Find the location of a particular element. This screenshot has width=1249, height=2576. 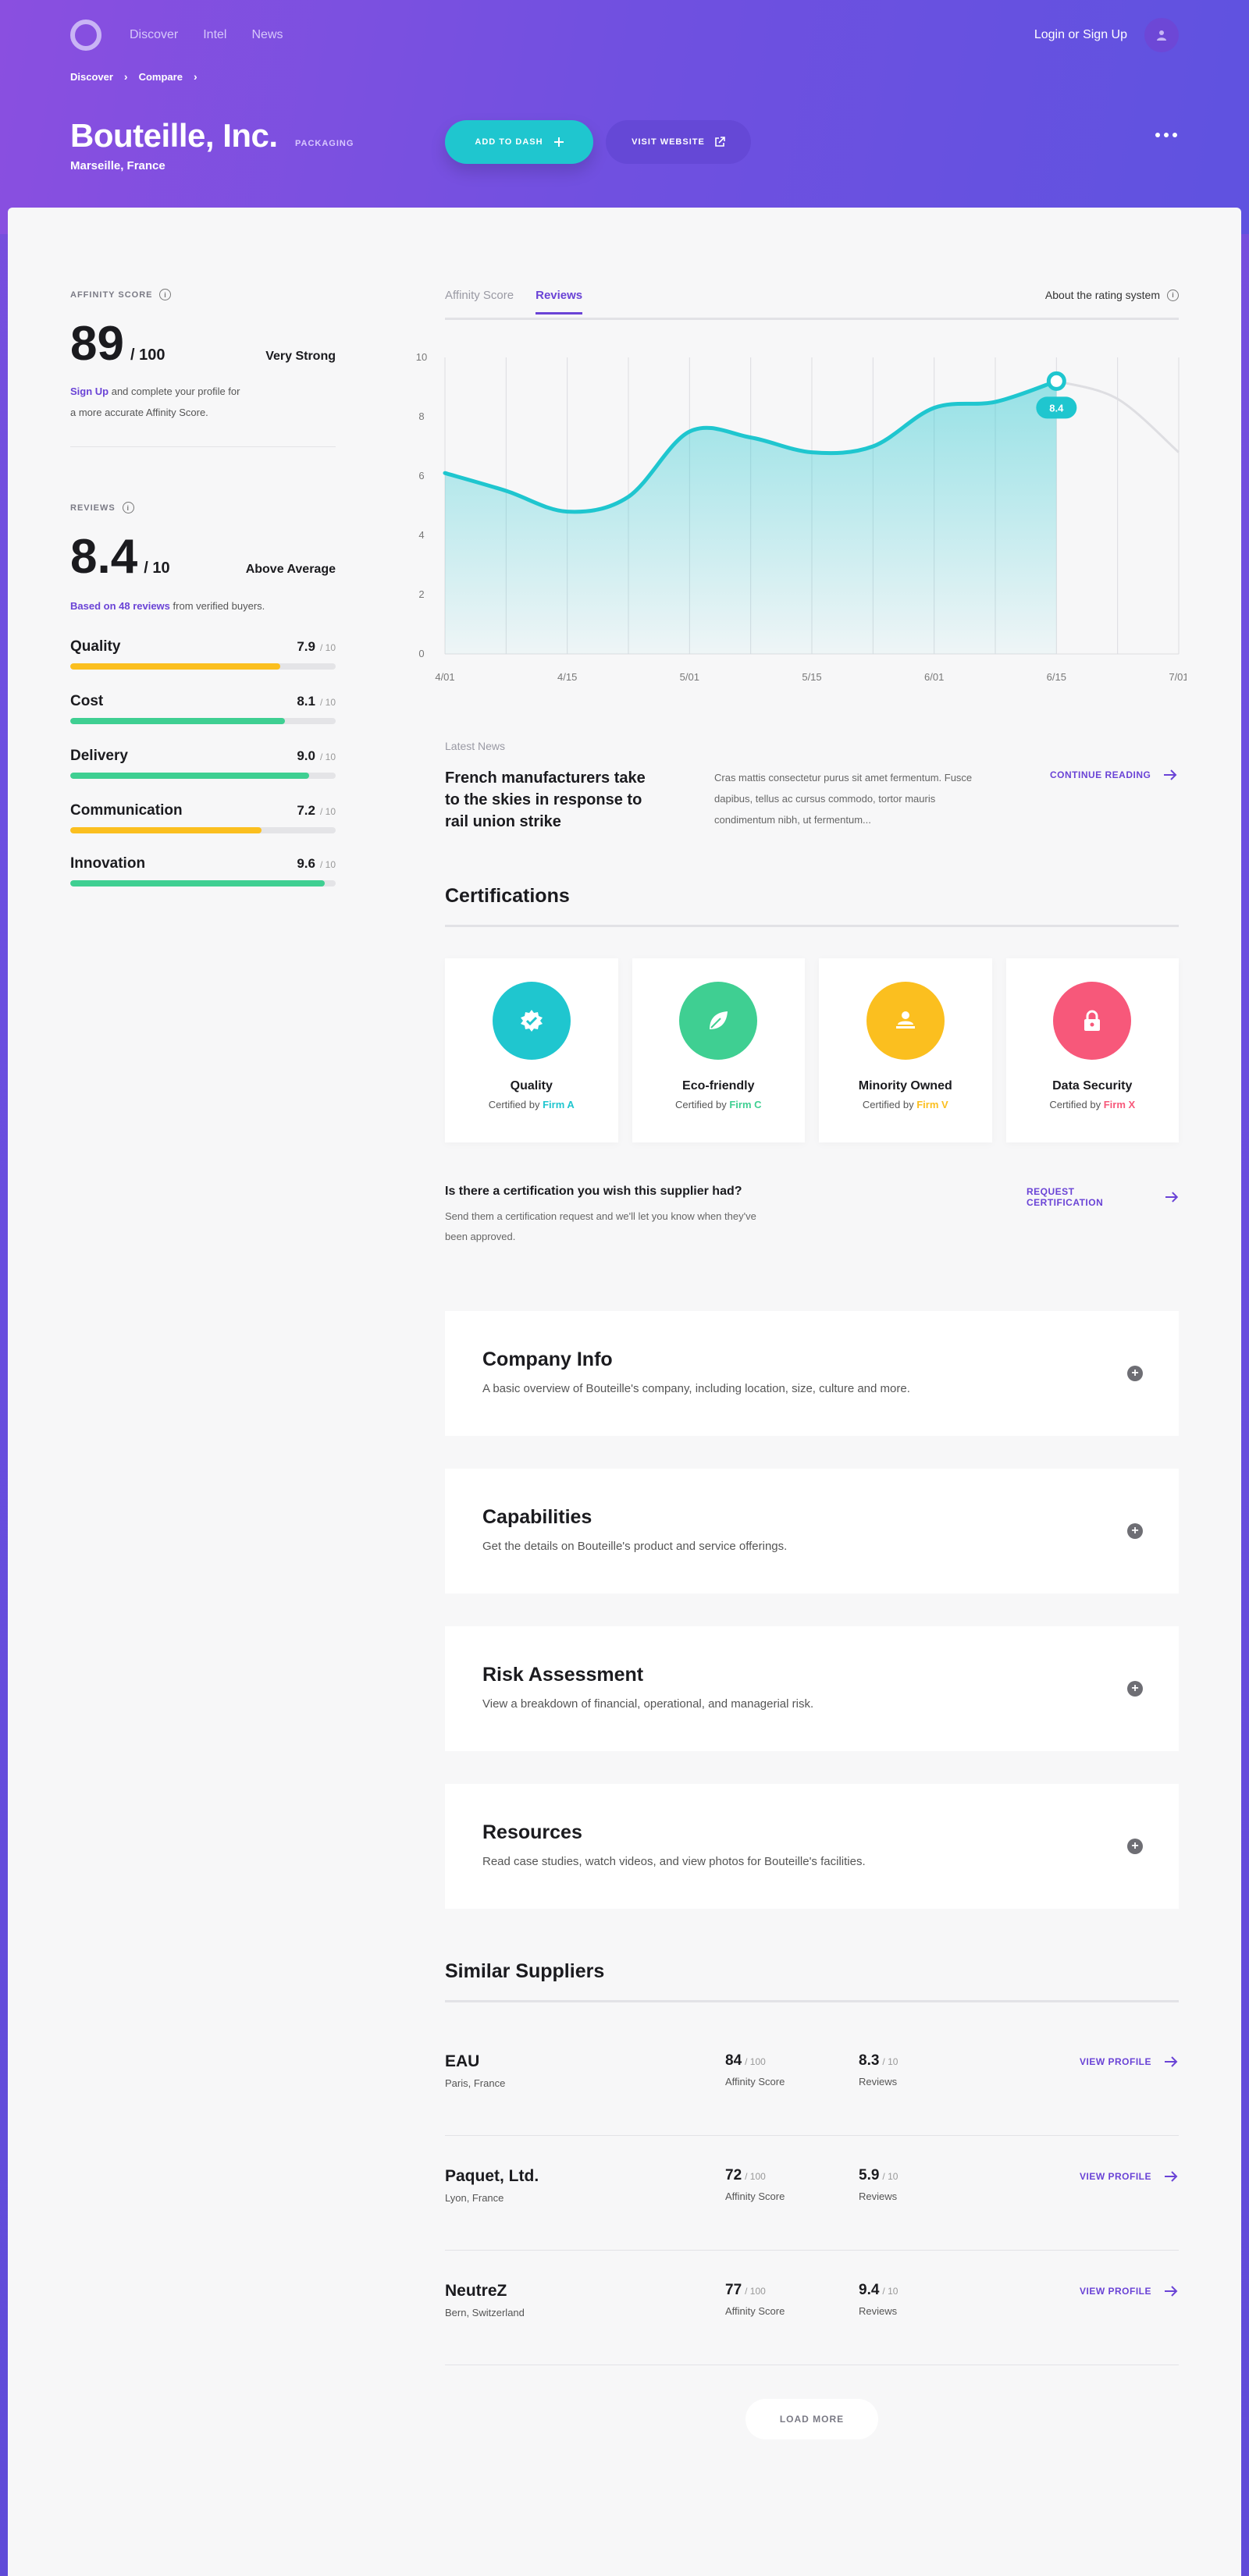

news-label: Latest News is located at coordinates (475, 746).